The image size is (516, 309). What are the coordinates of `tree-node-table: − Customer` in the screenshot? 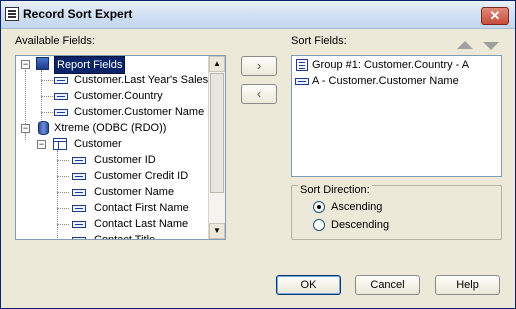 It's located at (113, 144).